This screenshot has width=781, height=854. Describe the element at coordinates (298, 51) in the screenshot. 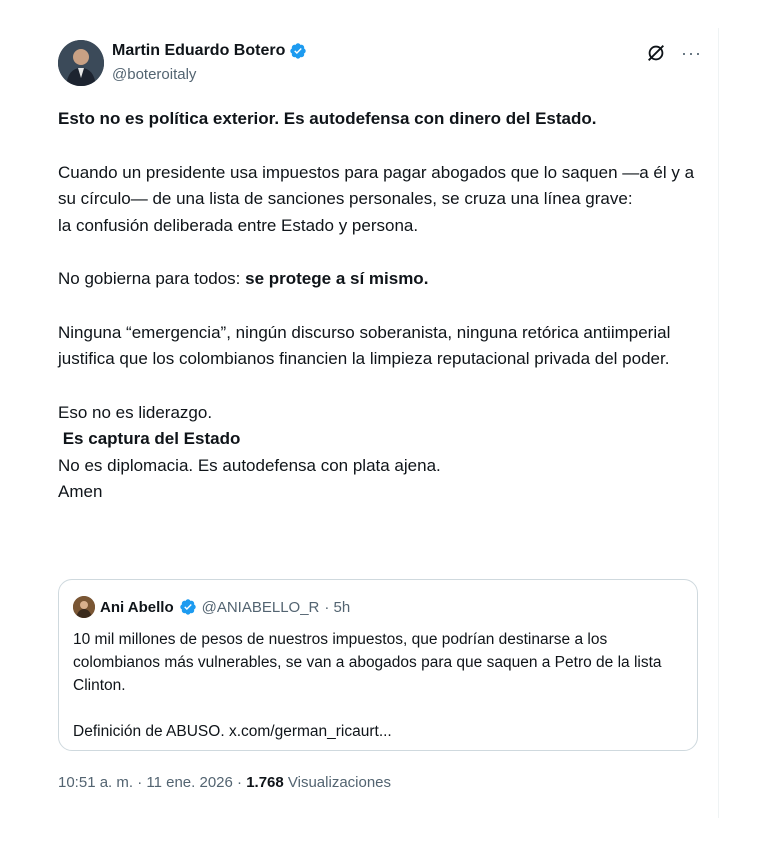

I see `verified-badge-icon` at that location.